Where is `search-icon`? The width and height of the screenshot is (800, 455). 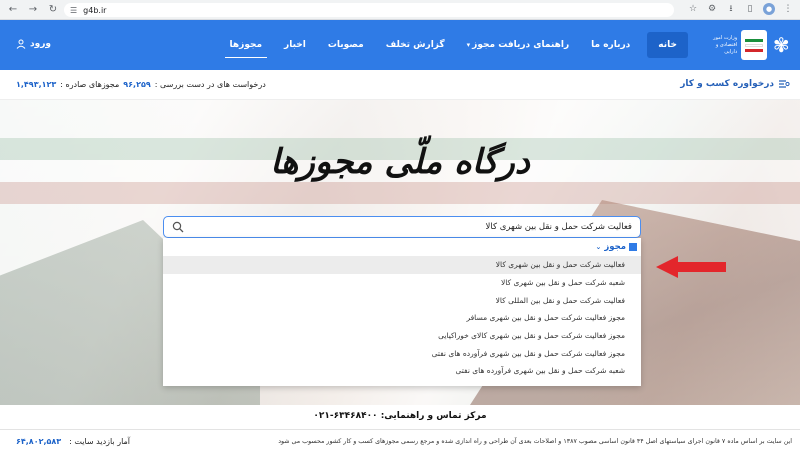 search-icon is located at coordinates (178, 227).